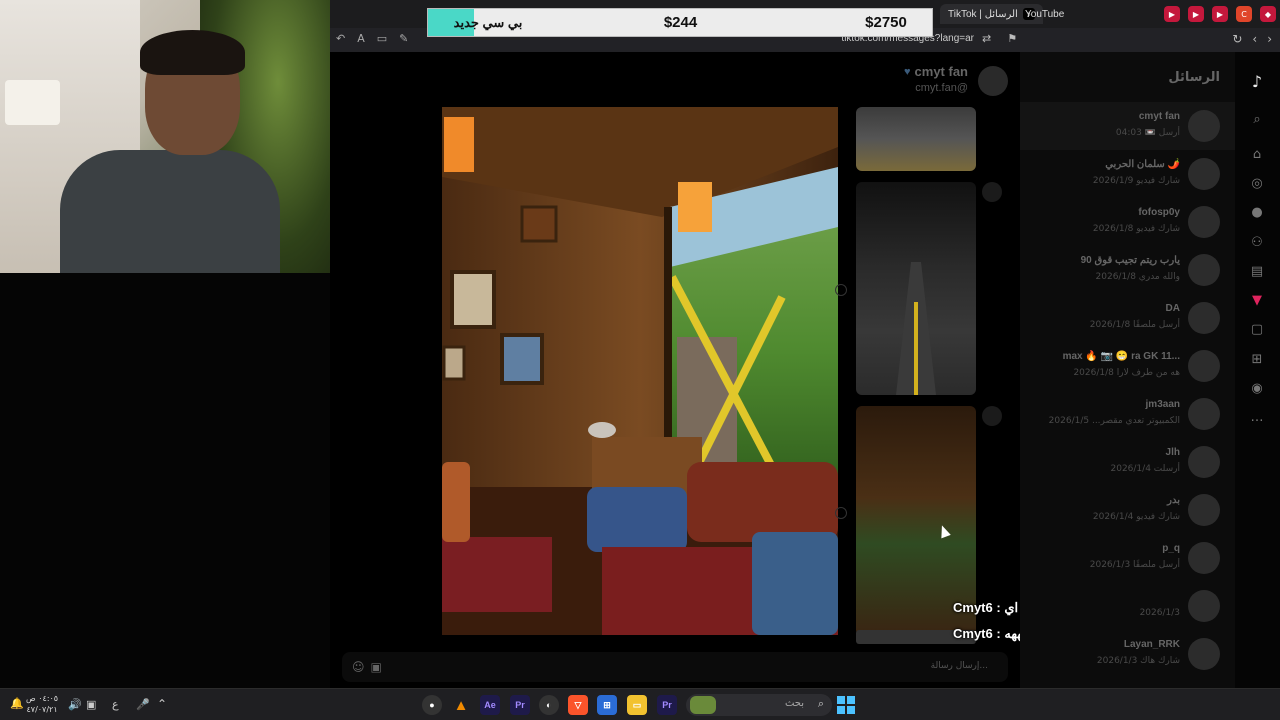 This screenshot has width=1280, height=720. What do you see at coordinates (1127, 558) in the screenshot?
I see `conversation-item: p_q أرسل ملصقًا 2026/1/3` at bounding box center [1127, 558].